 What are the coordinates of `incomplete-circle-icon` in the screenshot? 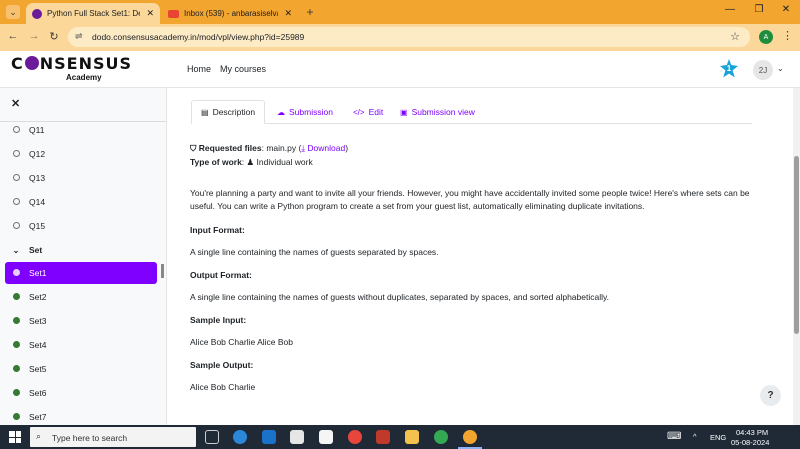 It's located at (16, 177).